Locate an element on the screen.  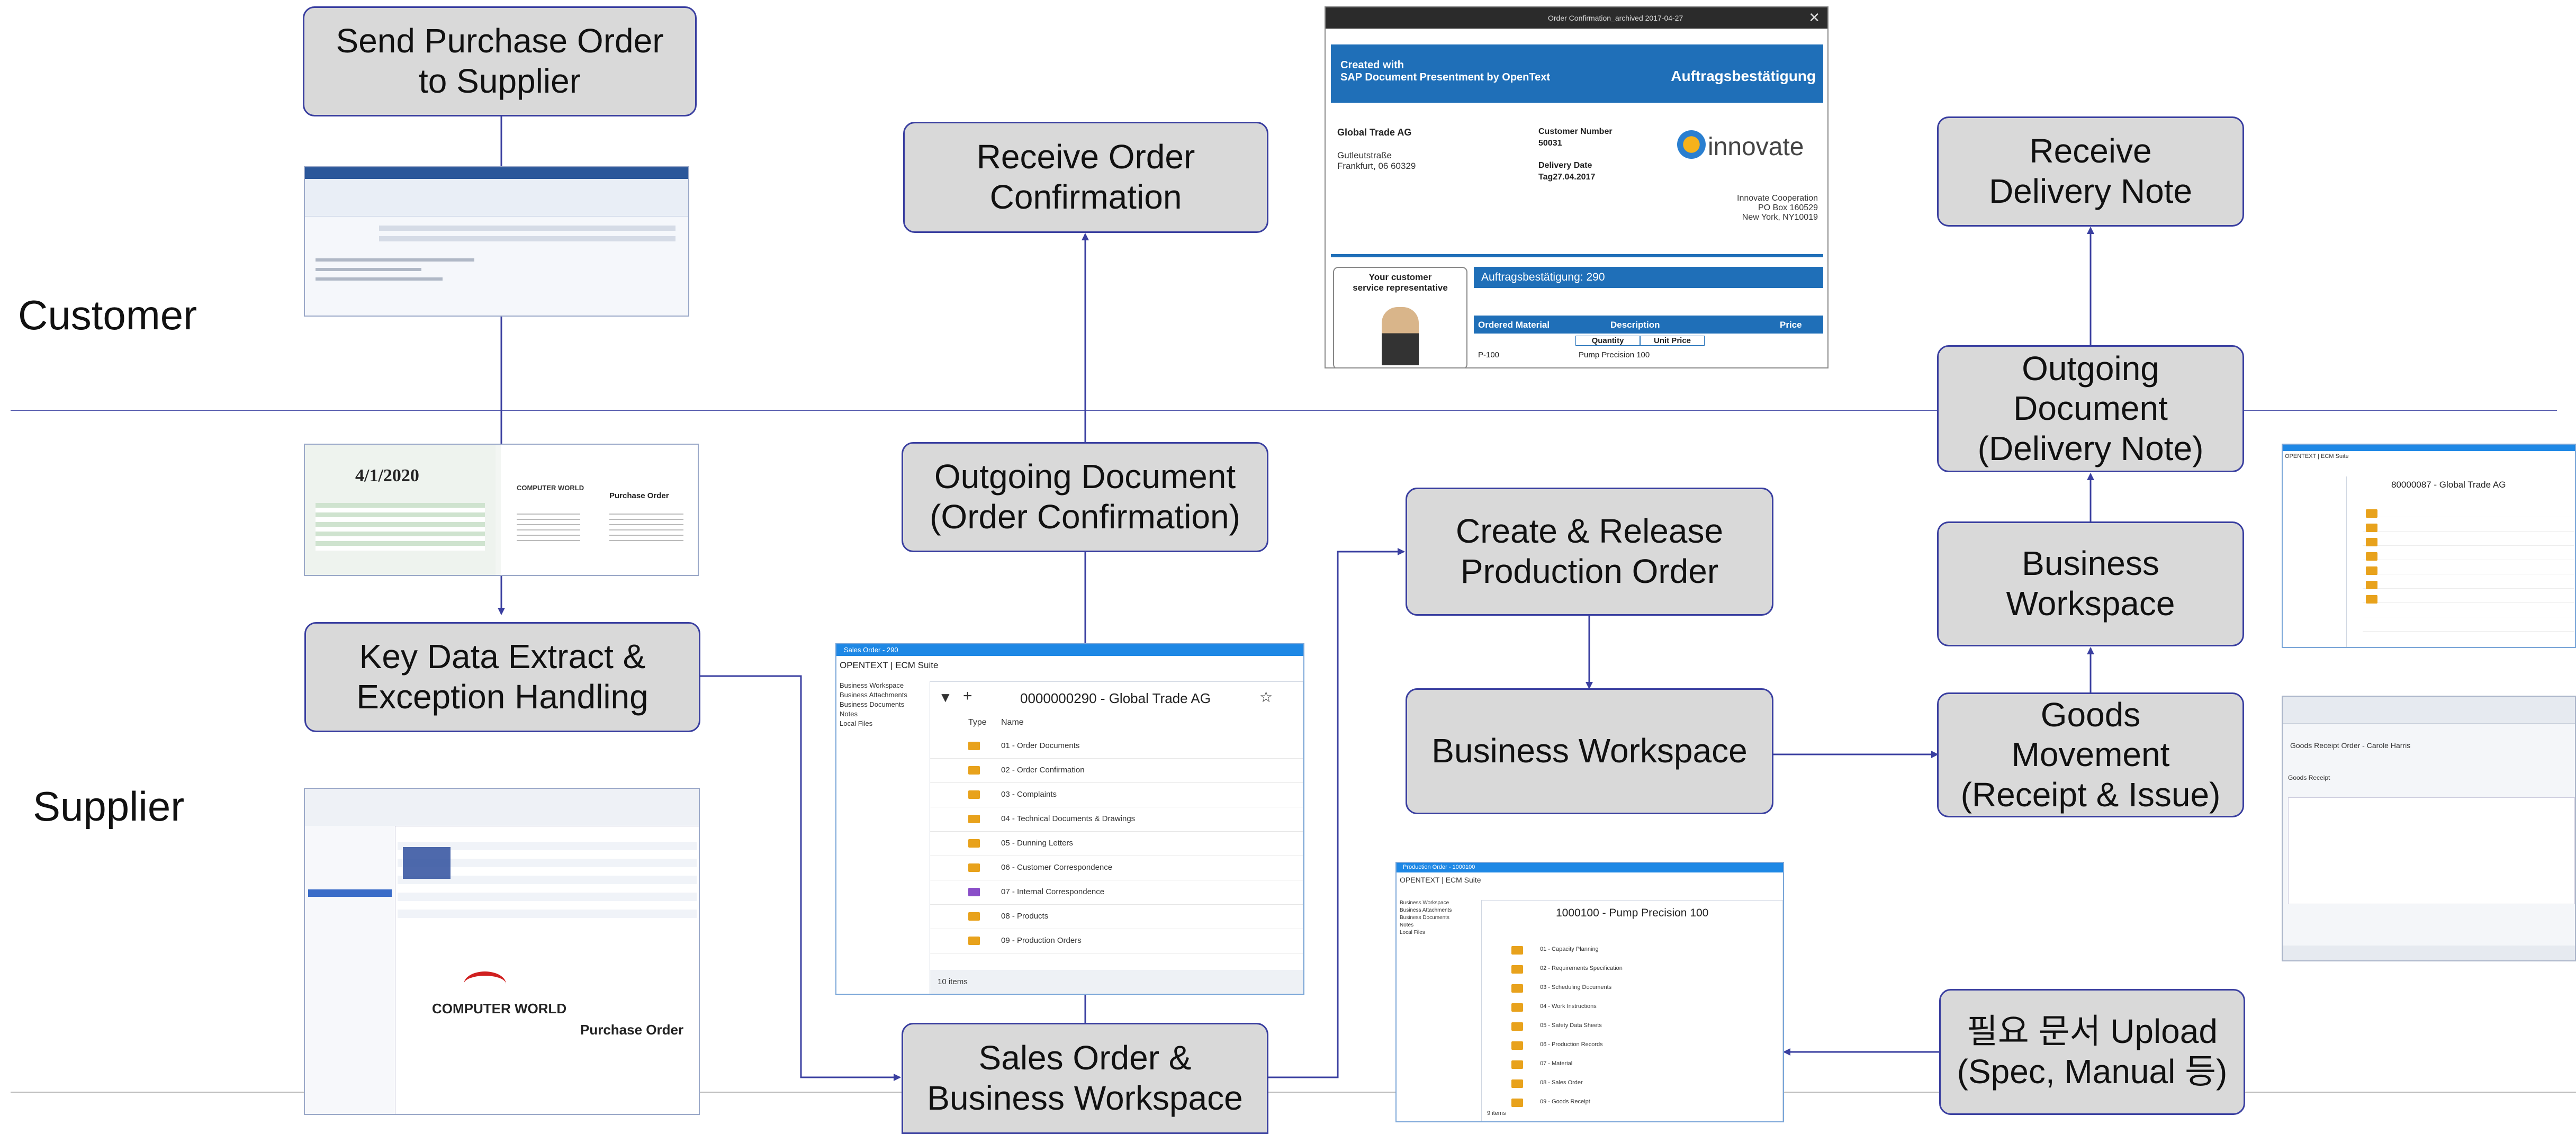
pdf-col-material: Ordered Material is located at coordinates (1514, 325).